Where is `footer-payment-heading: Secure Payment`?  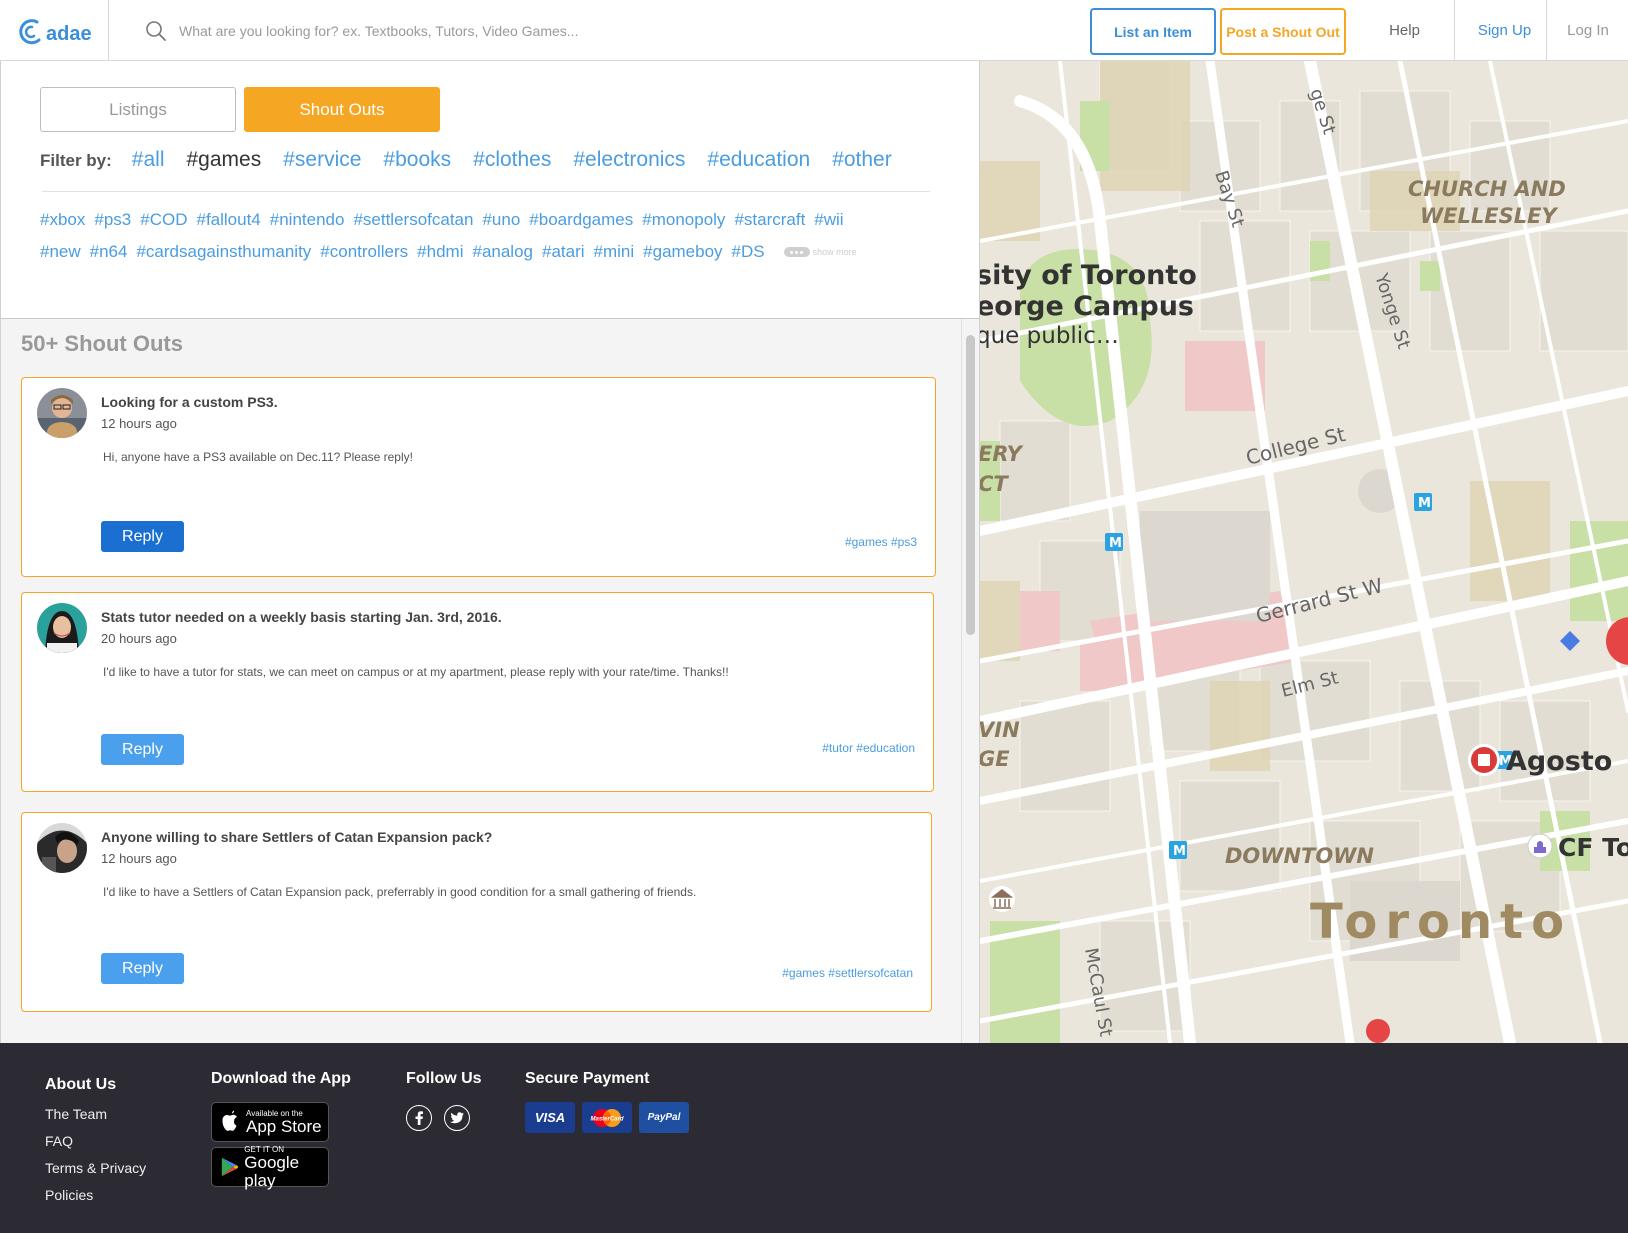
footer-payment-heading: Secure Payment is located at coordinates (587, 1078).